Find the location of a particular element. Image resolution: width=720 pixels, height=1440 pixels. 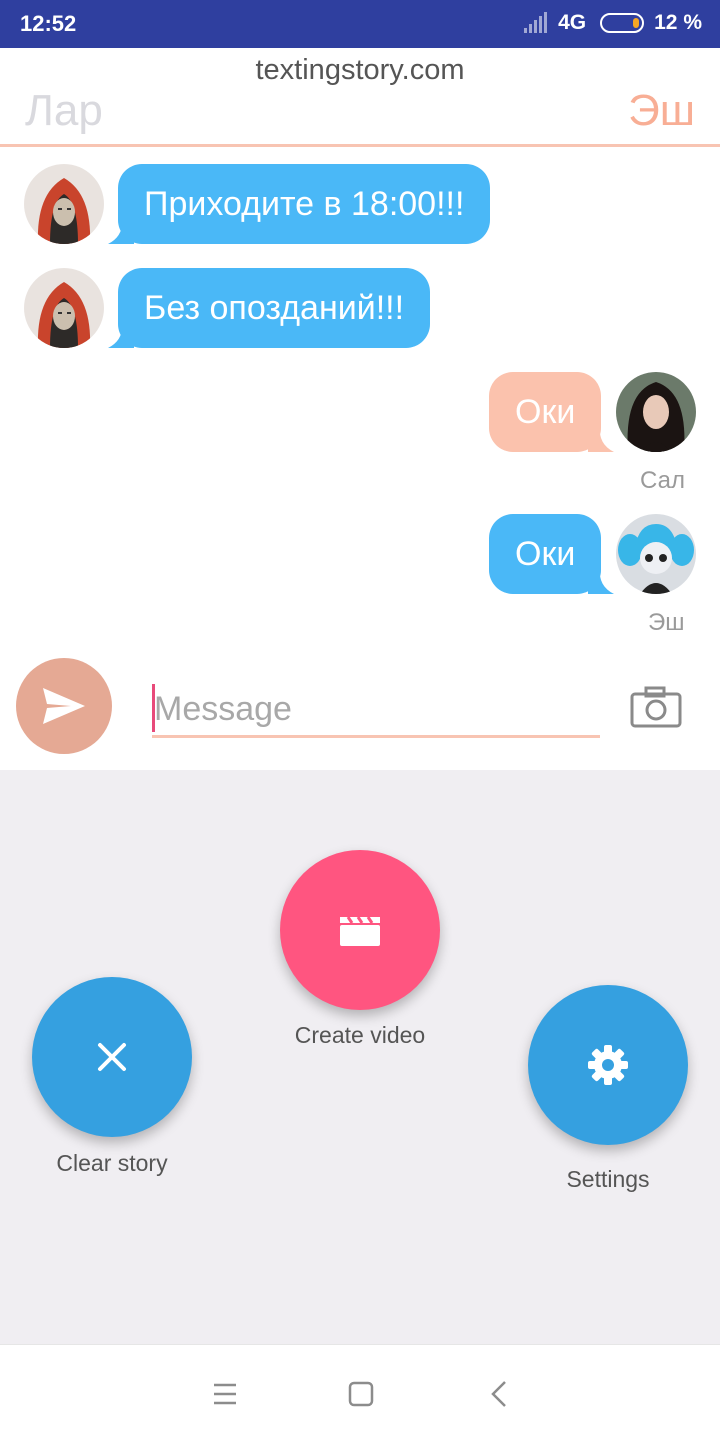

message-bubble: Без опозданий!!! is located at coordinates (274, 308).